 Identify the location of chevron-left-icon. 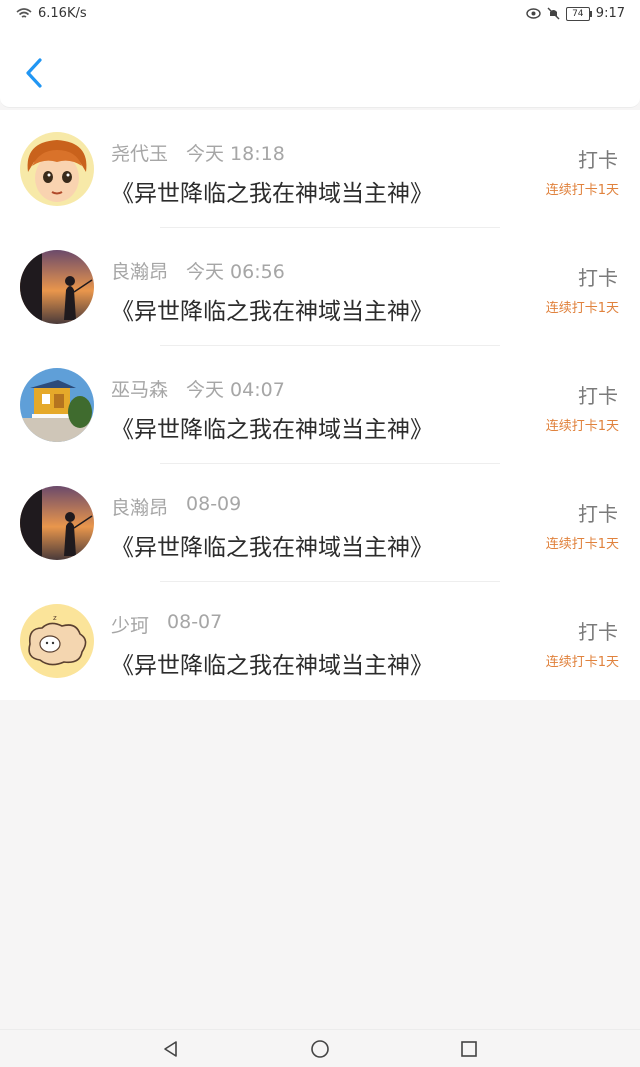
(34, 73).